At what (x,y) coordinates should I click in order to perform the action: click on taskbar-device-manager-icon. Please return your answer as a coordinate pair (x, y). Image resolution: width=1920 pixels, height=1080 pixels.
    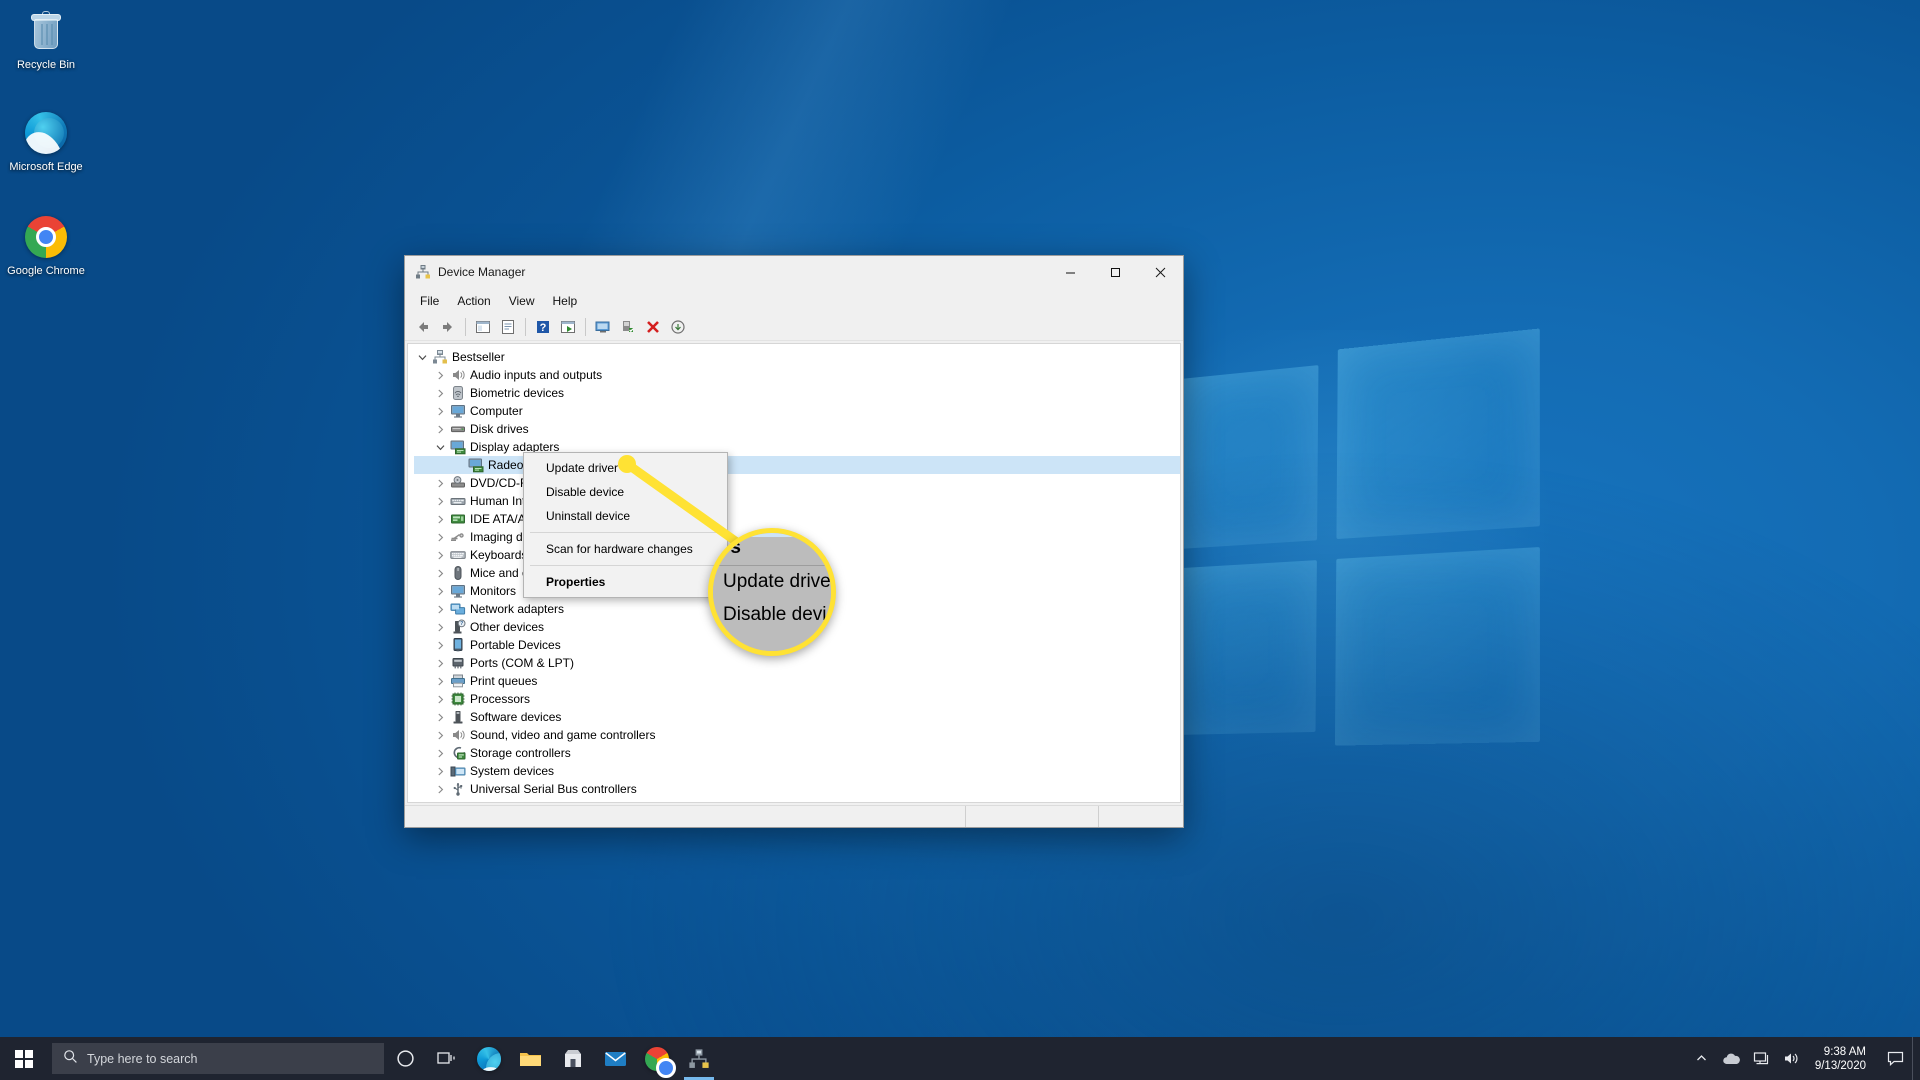
    Looking at the image, I should click on (699, 1058).